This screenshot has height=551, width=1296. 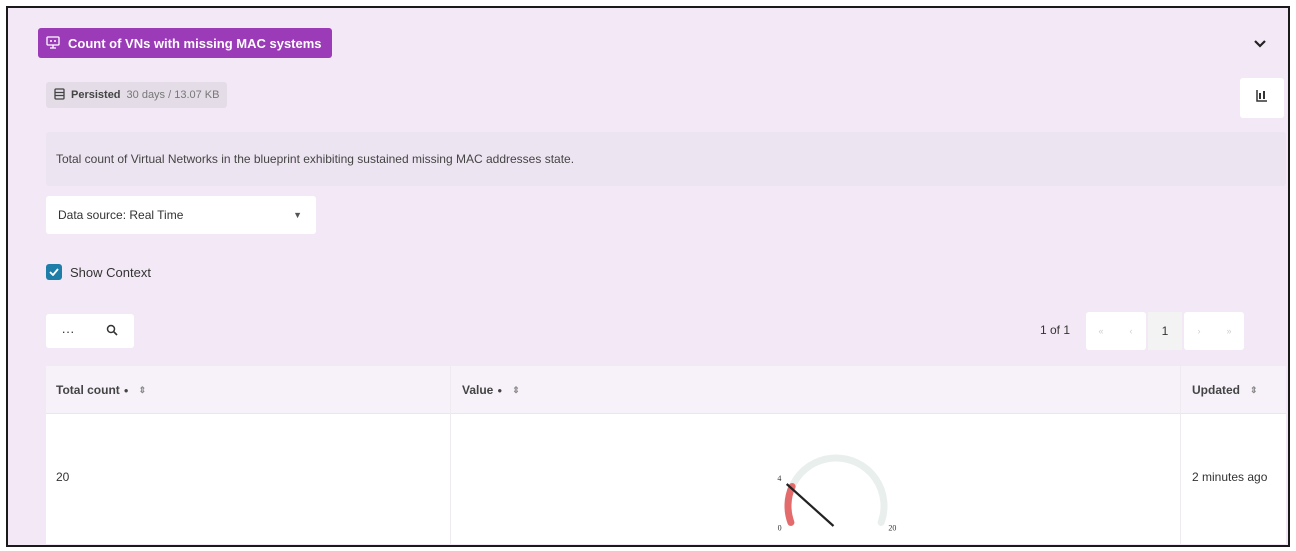 I want to click on column-label: Updated, so click(x=1216, y=390).